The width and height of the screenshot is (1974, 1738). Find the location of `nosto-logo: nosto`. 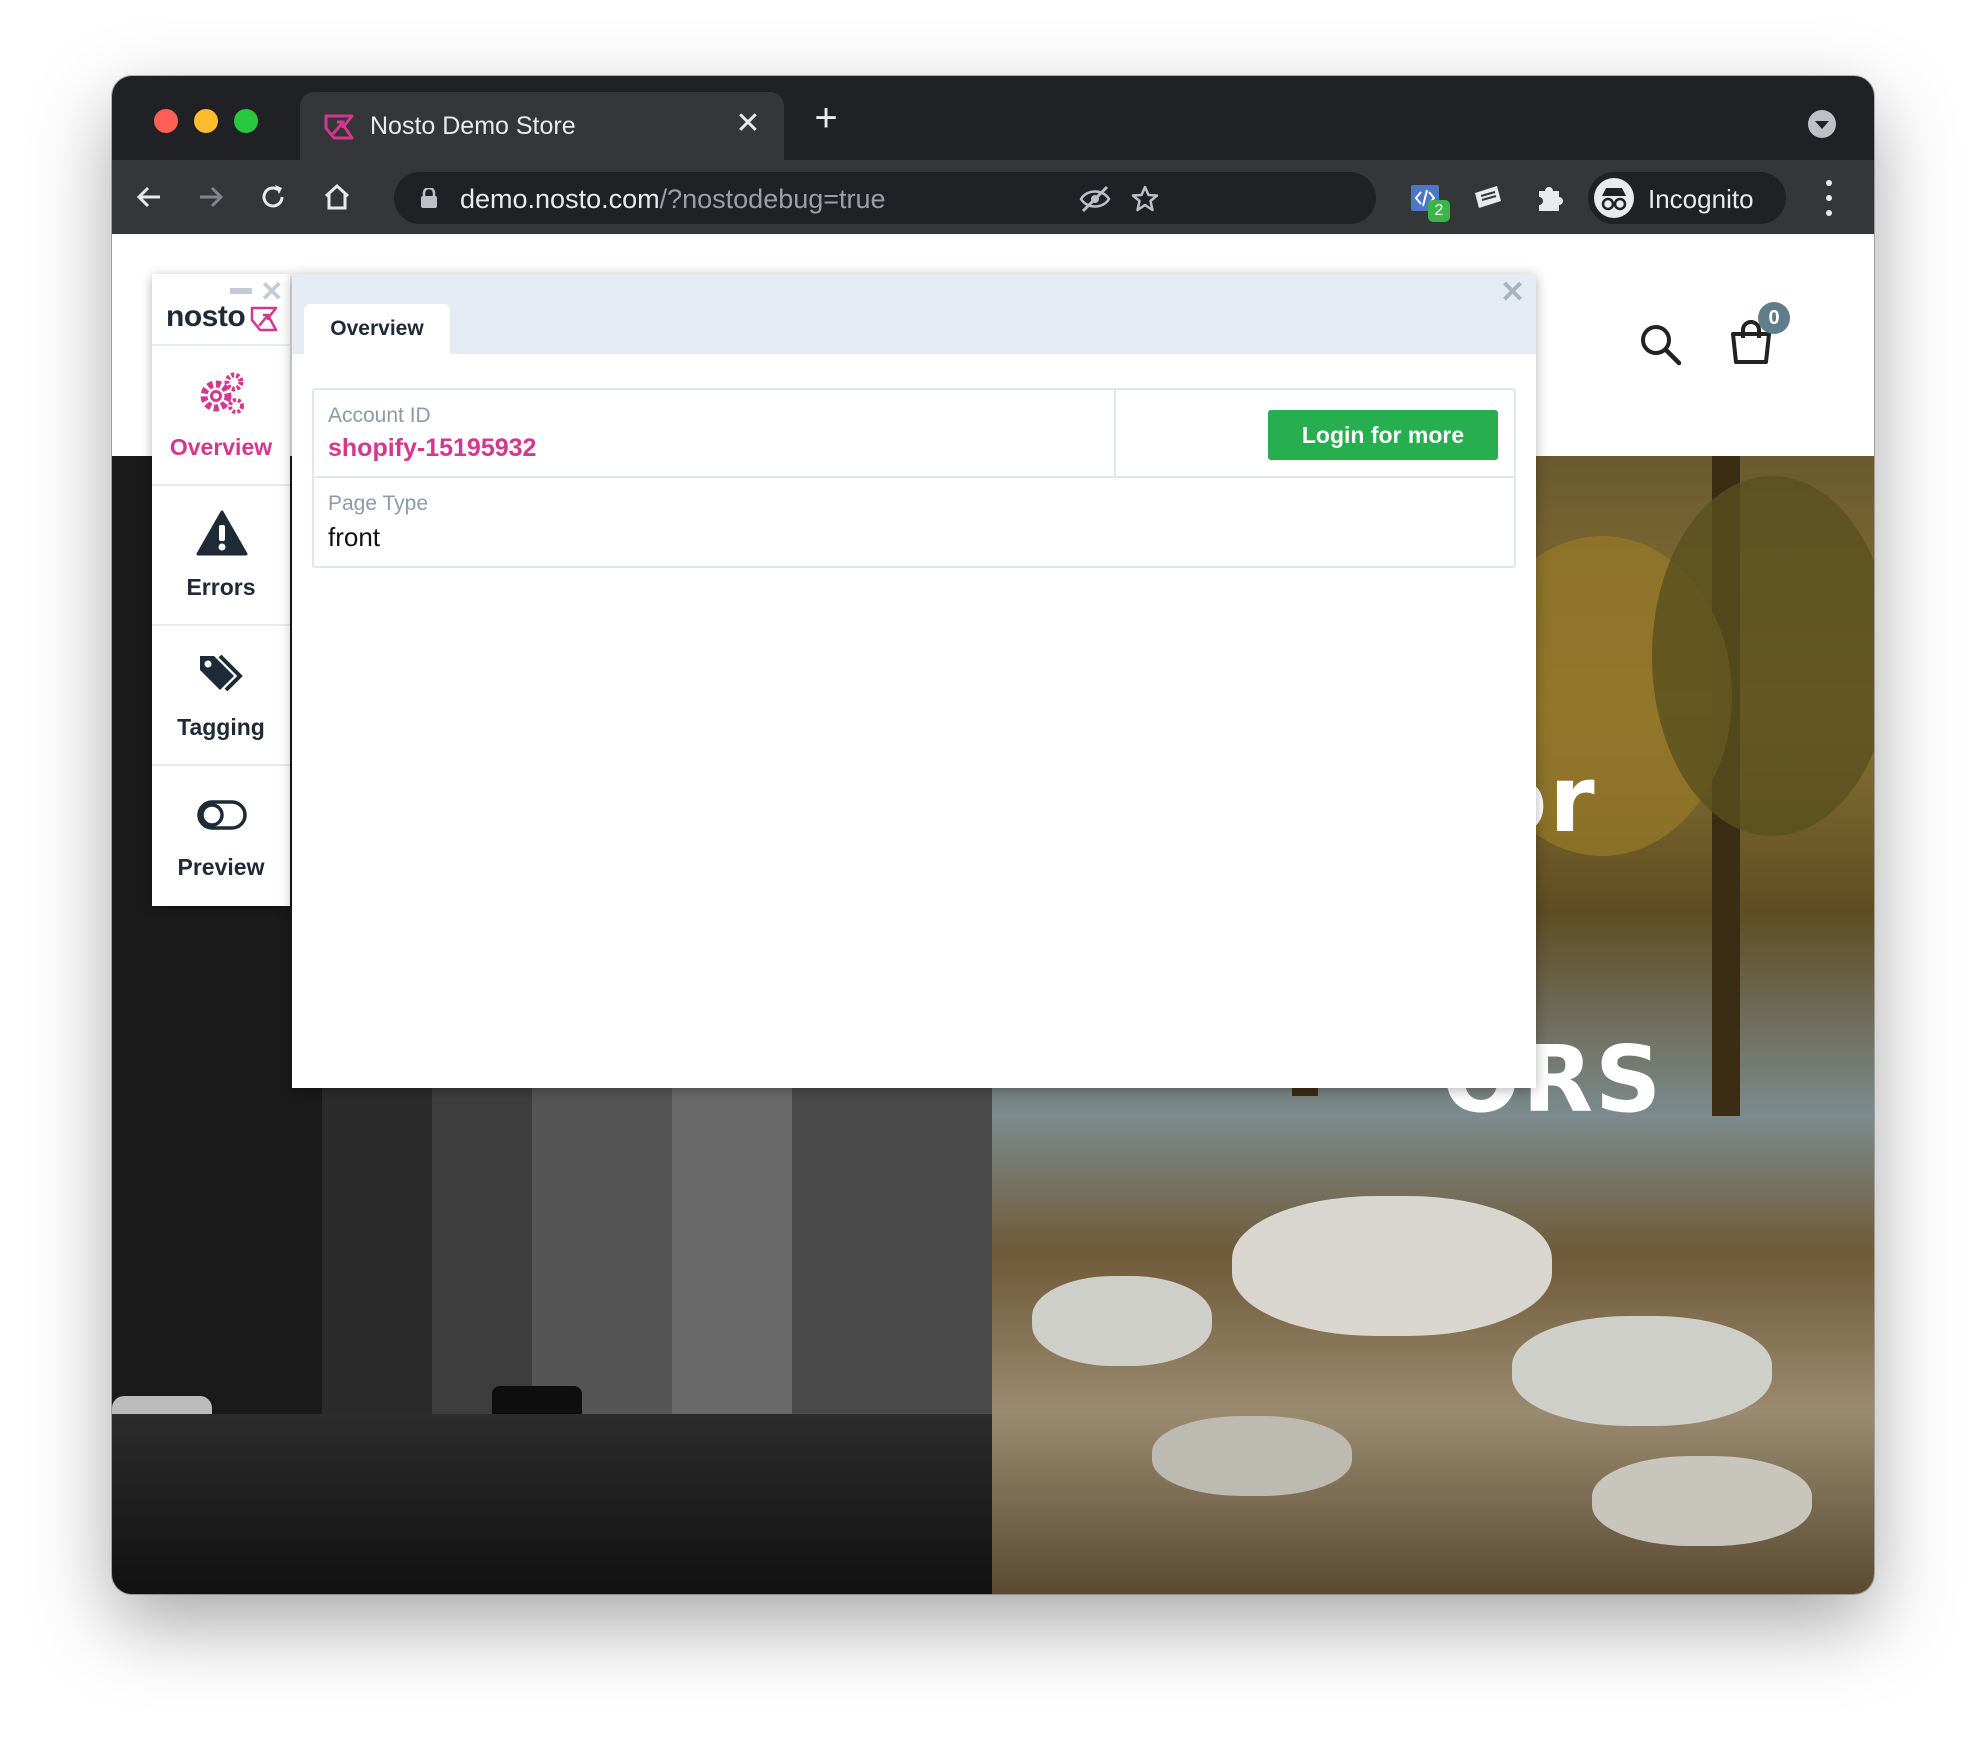

nosto-logo: nosto is located at coordinates (206, 316).